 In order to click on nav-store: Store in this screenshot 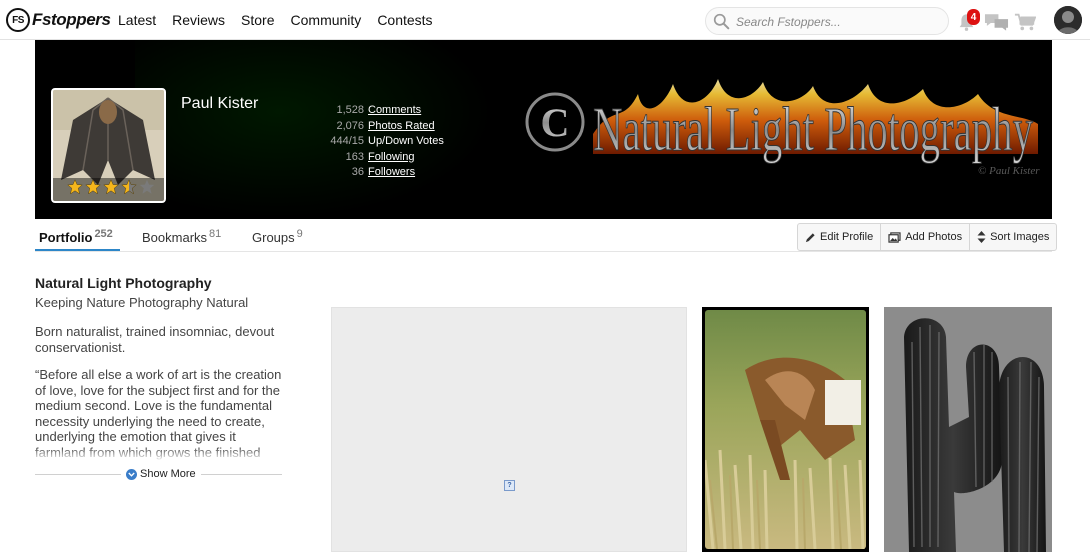, I will do `click(257, 20)`.